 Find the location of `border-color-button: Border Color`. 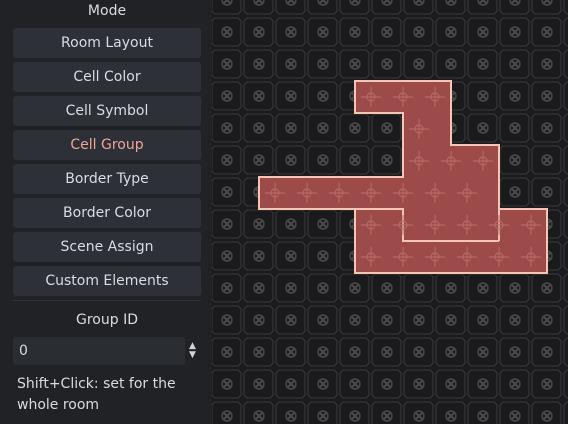

border-color-button: Border Color is located at coordinates (107, 213).